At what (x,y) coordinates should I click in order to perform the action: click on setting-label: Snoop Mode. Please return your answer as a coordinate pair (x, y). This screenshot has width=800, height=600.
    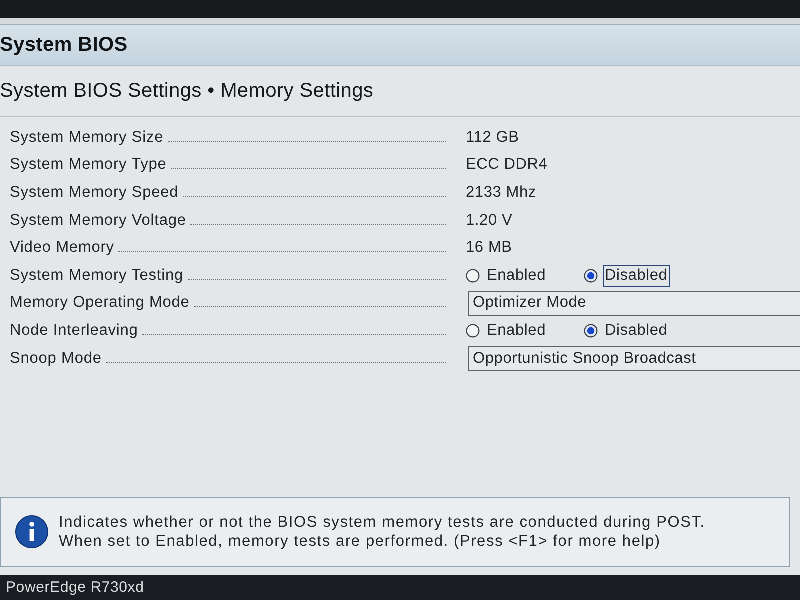
    Looking at the image, I should click on (56, 359).